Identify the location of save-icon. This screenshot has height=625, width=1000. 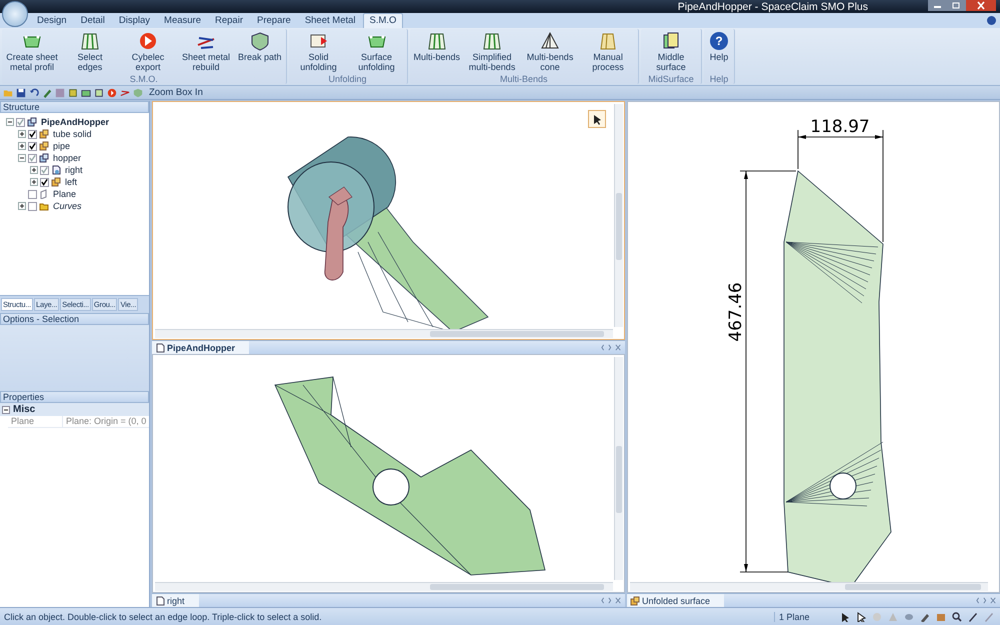
(21, 93).